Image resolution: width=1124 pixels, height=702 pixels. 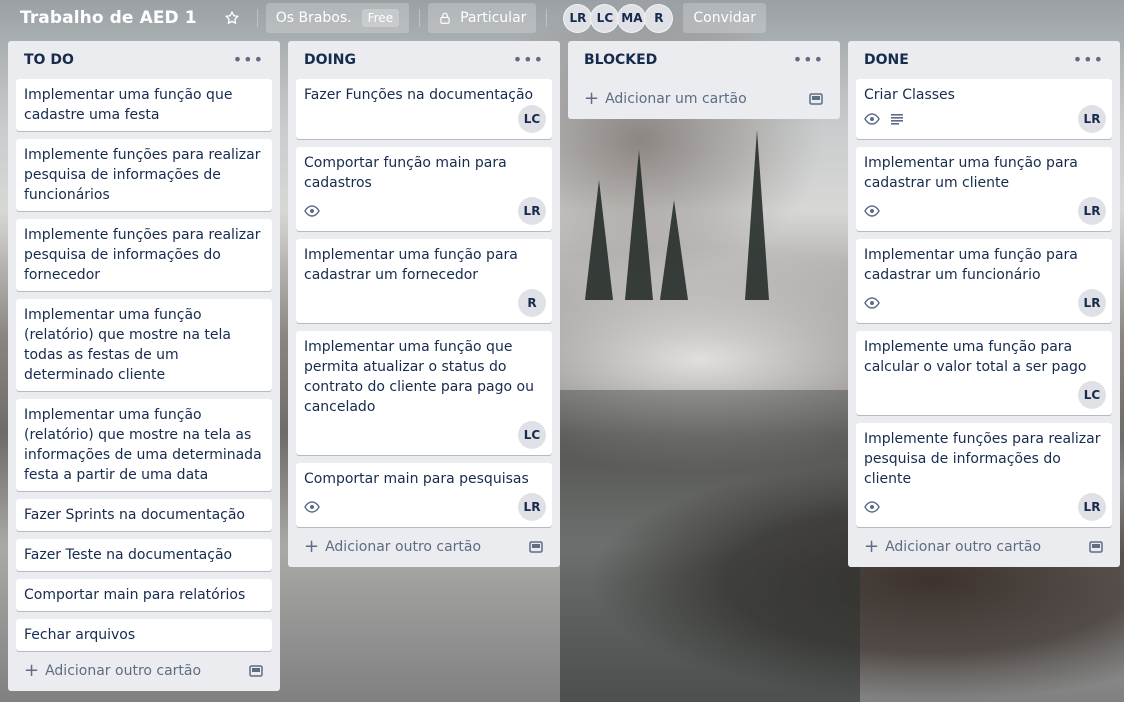 What do you see at coordinates (659, 18) in the screenshot?
I see `member-avatar: R` at bounding box center [659, 18].